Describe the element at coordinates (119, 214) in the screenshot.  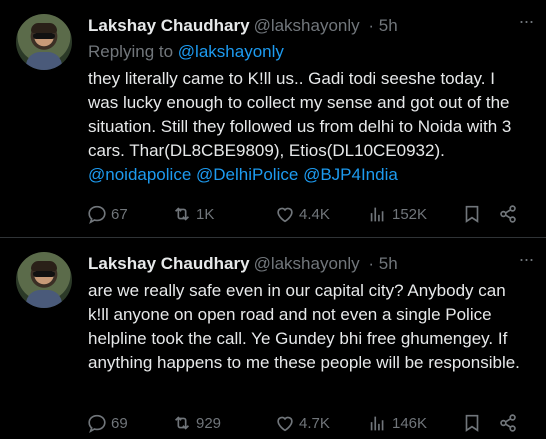
I see `reply-count: 67` at that location.